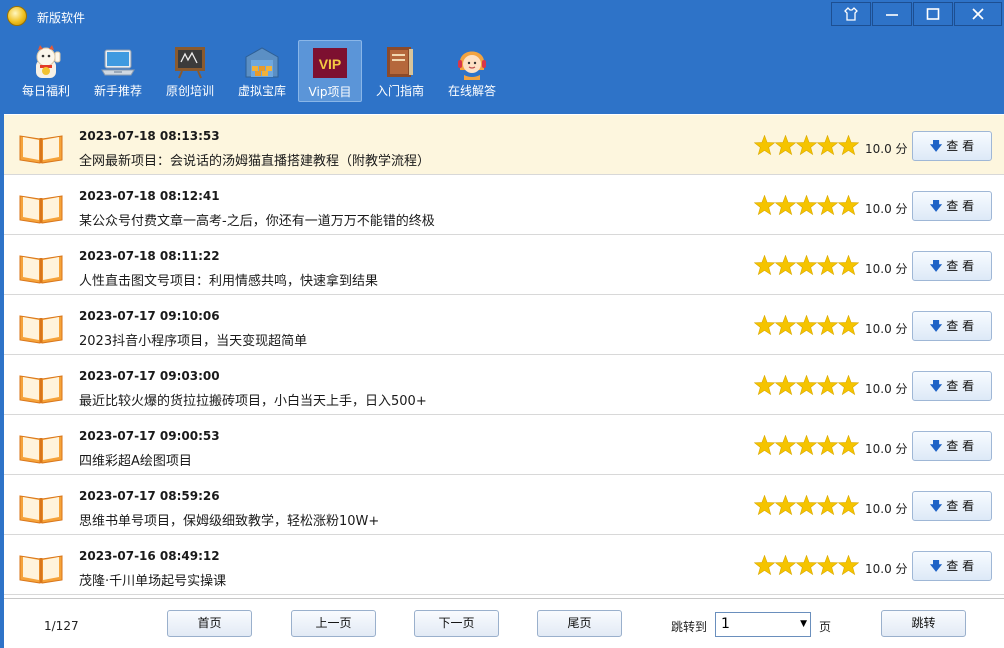 Image resolution: width=1004 pixels, height=648 pixels. I want to click on main-toolbar: 每日福利 新手推荐 原创培训 虚拟宝库 VIP Vip项目 入门指南 在线解答, so click(502, 73).